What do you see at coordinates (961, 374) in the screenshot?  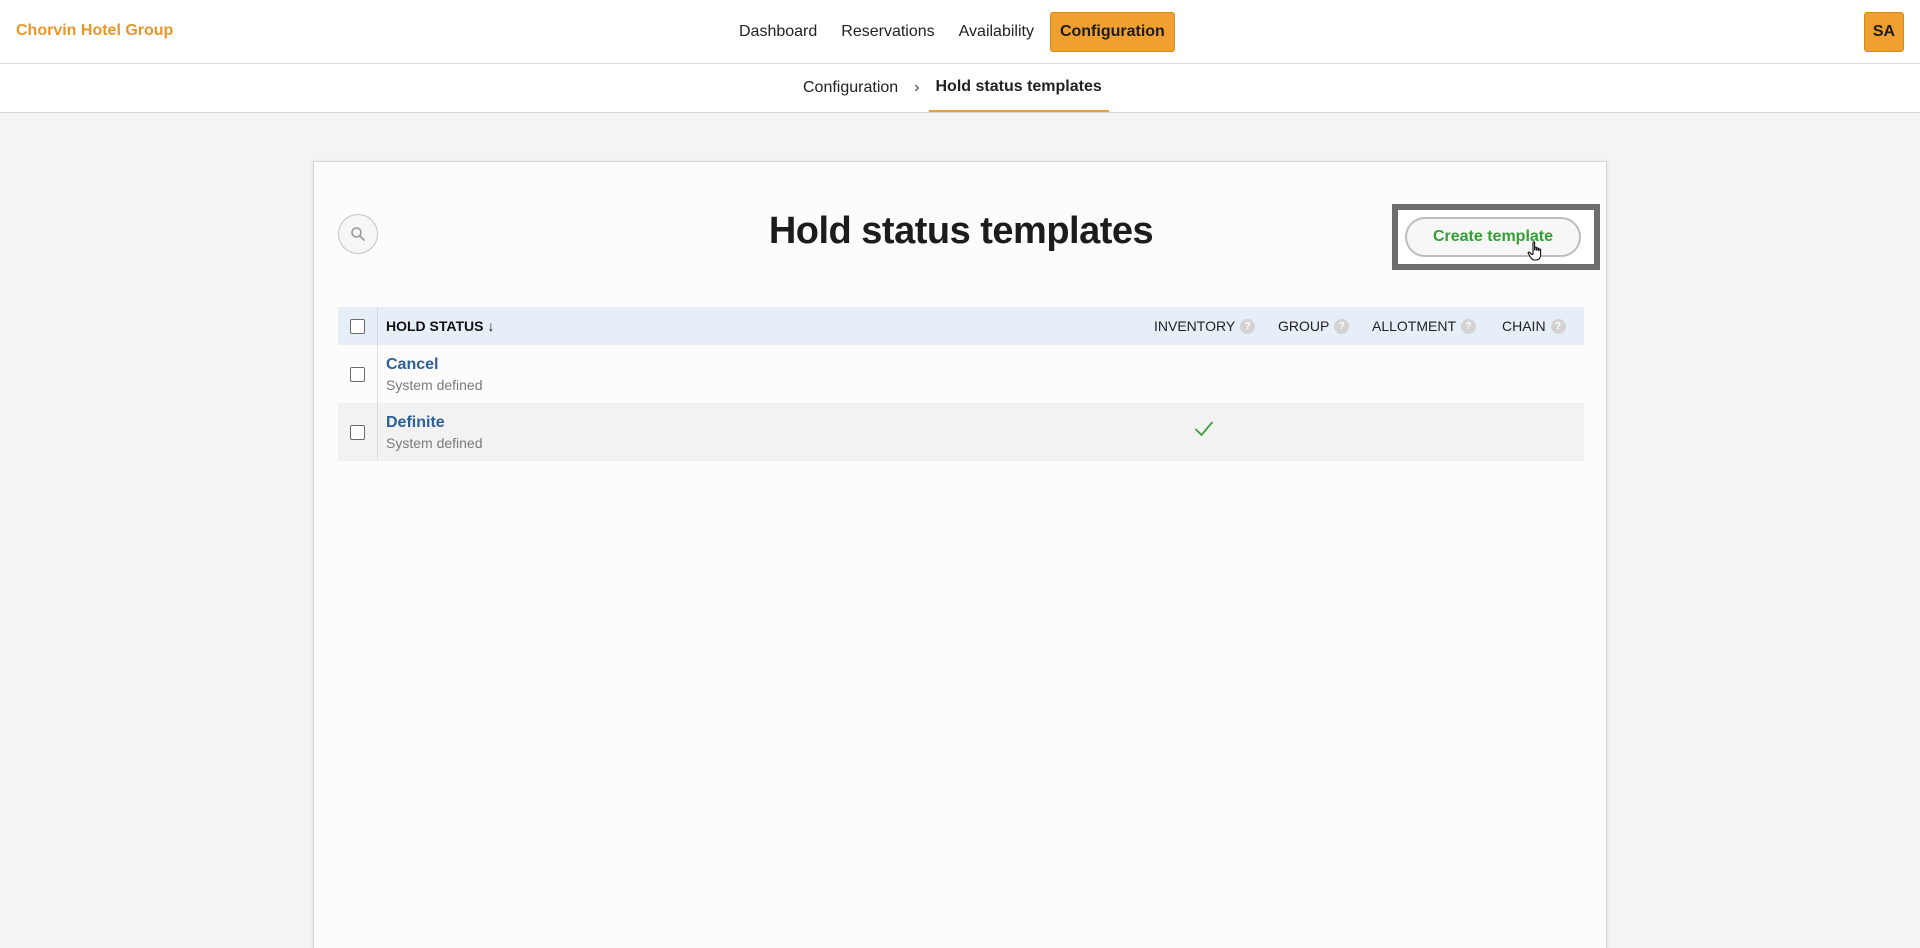 I see `table-row: Cancel System defined` at bounding box center [961, 374].